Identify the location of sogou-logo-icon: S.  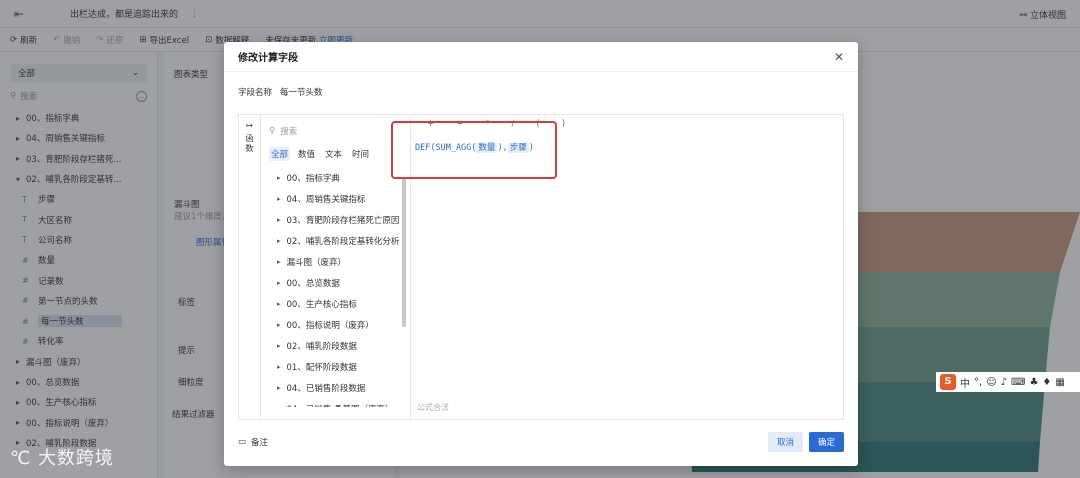
(948, 382).